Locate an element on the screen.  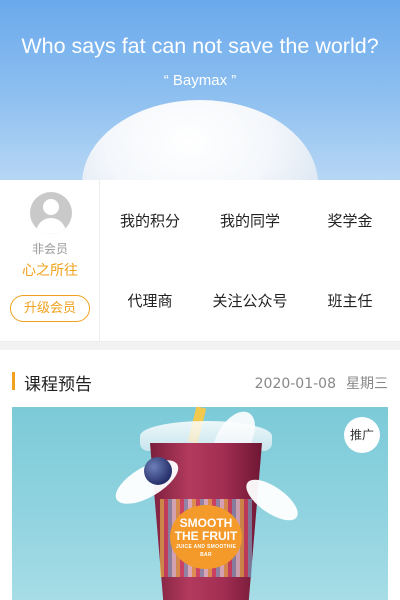
menu-item-scholarship: 奖学金 is located at coordinates (350, 220).